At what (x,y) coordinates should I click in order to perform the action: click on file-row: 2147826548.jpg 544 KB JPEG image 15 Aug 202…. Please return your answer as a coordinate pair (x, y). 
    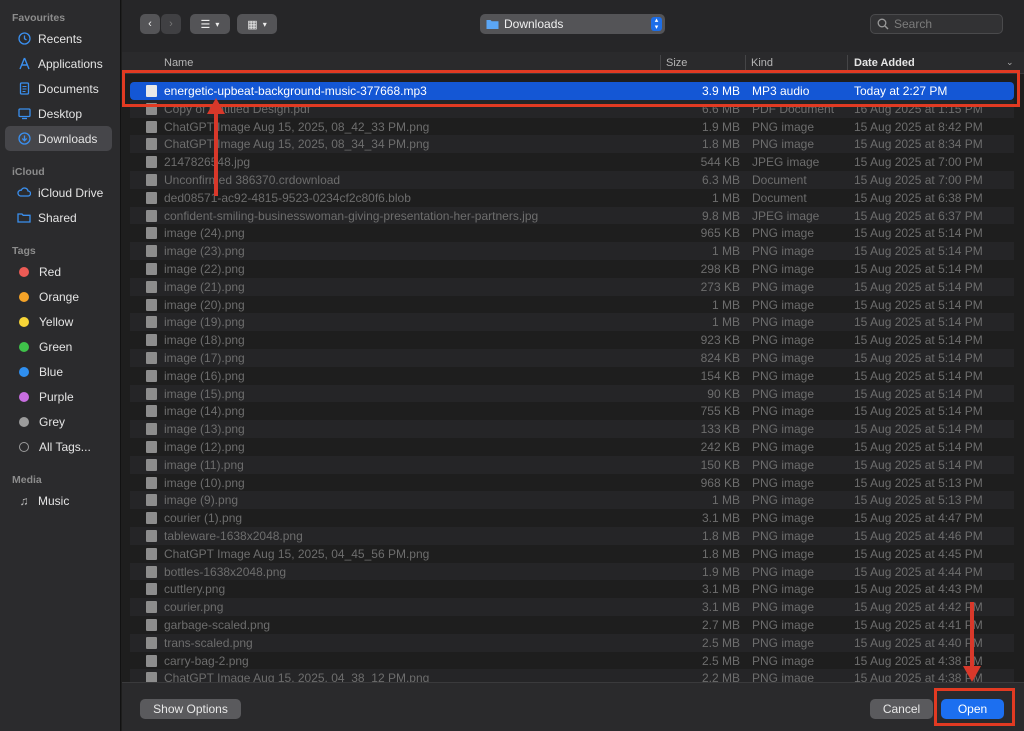
    Looking at the image, I should click on (572, 162).